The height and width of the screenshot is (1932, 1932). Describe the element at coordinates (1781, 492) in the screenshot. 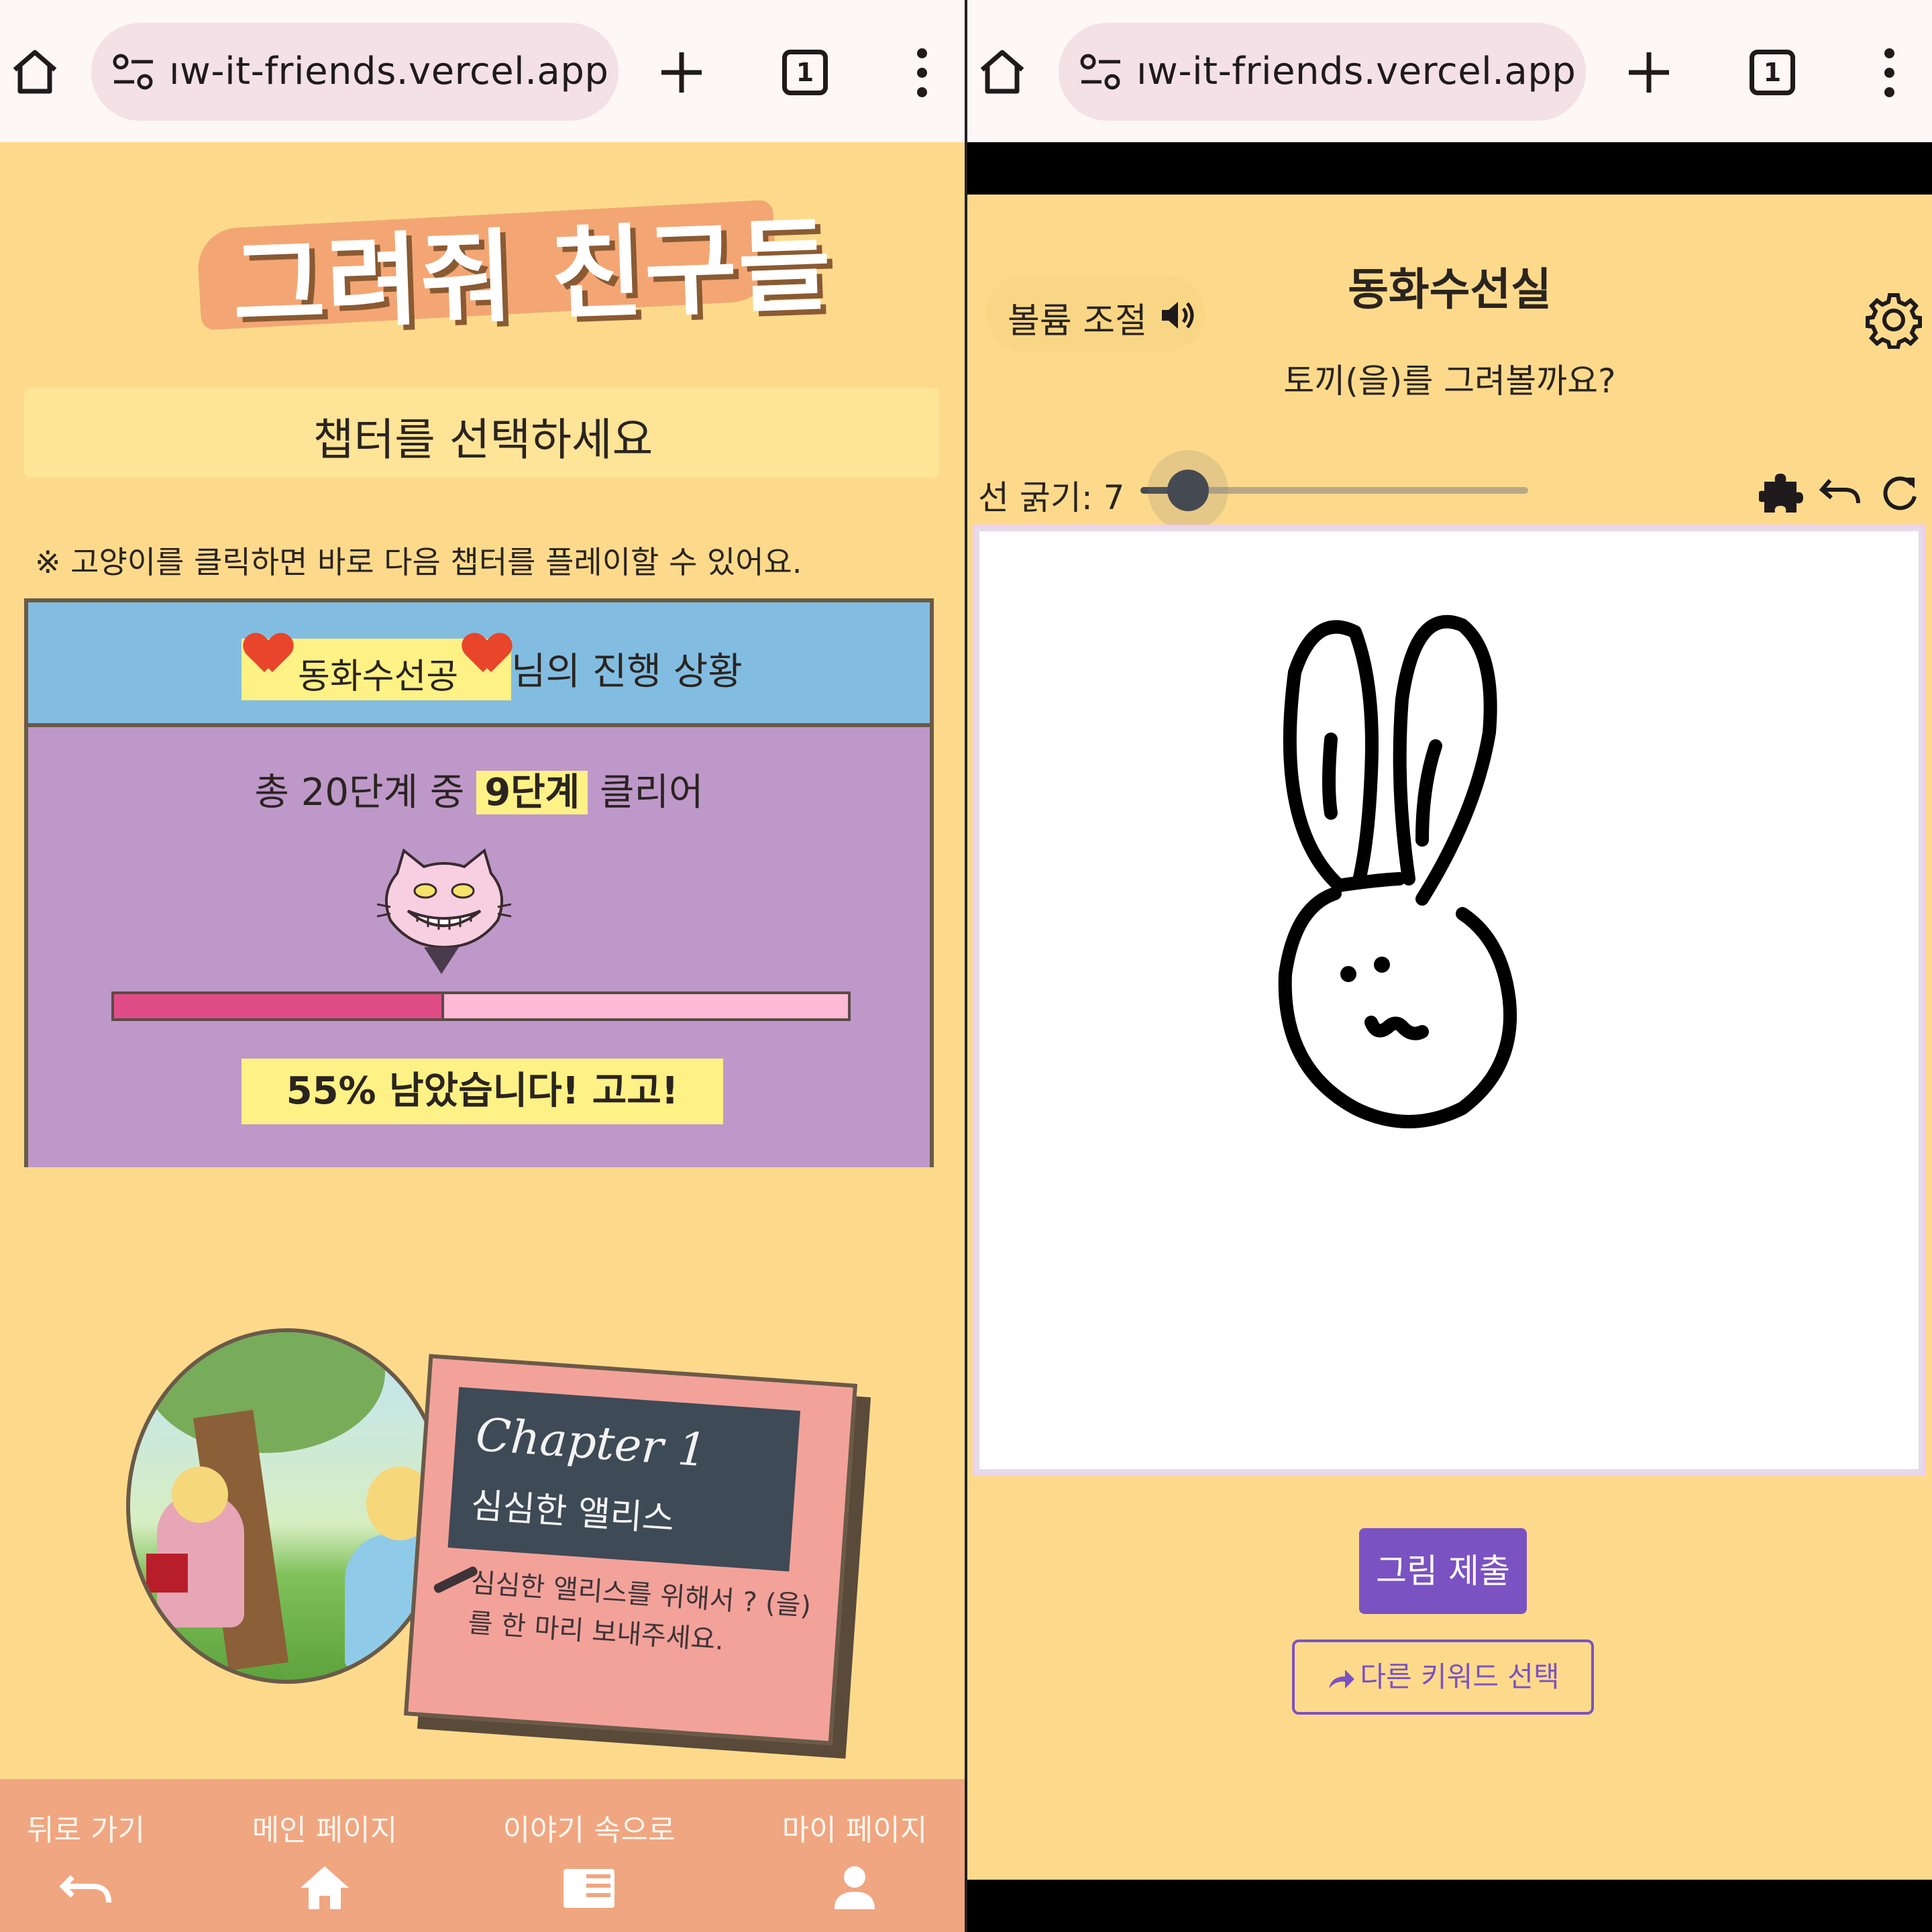

I see `puzzle-icon` at that location.